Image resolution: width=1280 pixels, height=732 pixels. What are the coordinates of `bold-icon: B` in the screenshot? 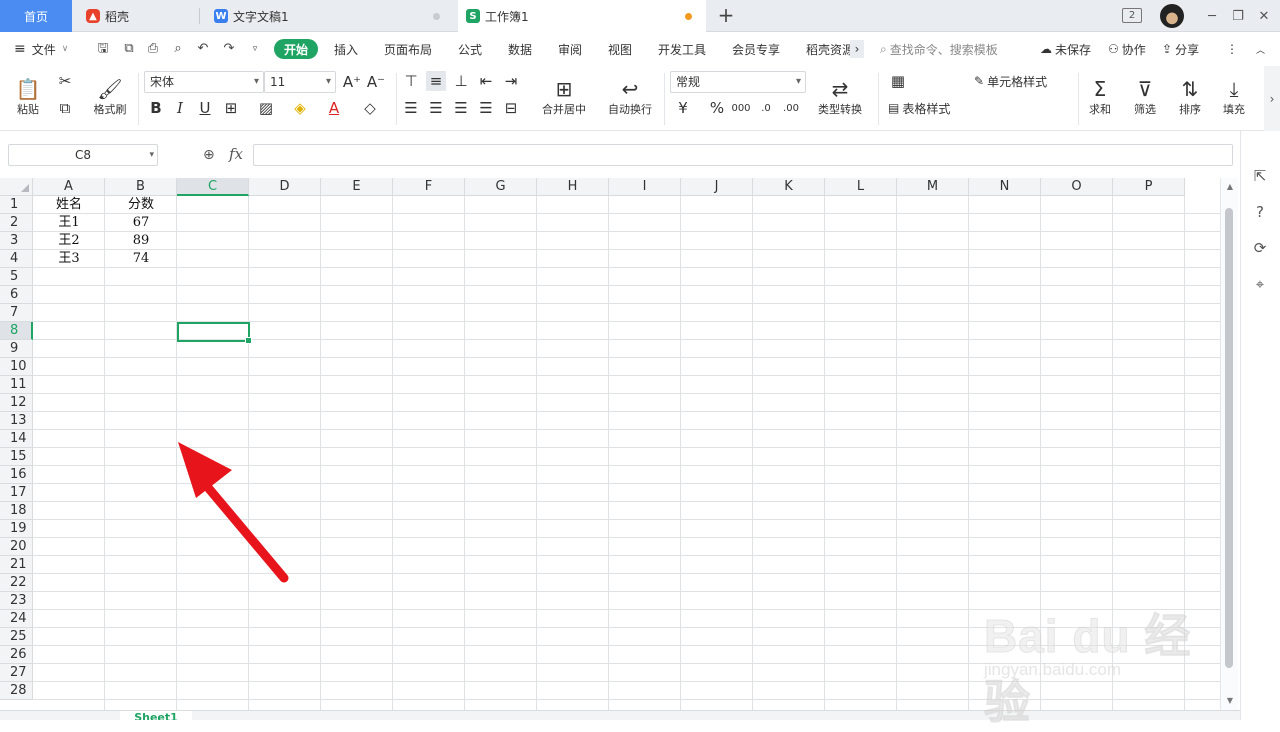 It's located at (156, 108).